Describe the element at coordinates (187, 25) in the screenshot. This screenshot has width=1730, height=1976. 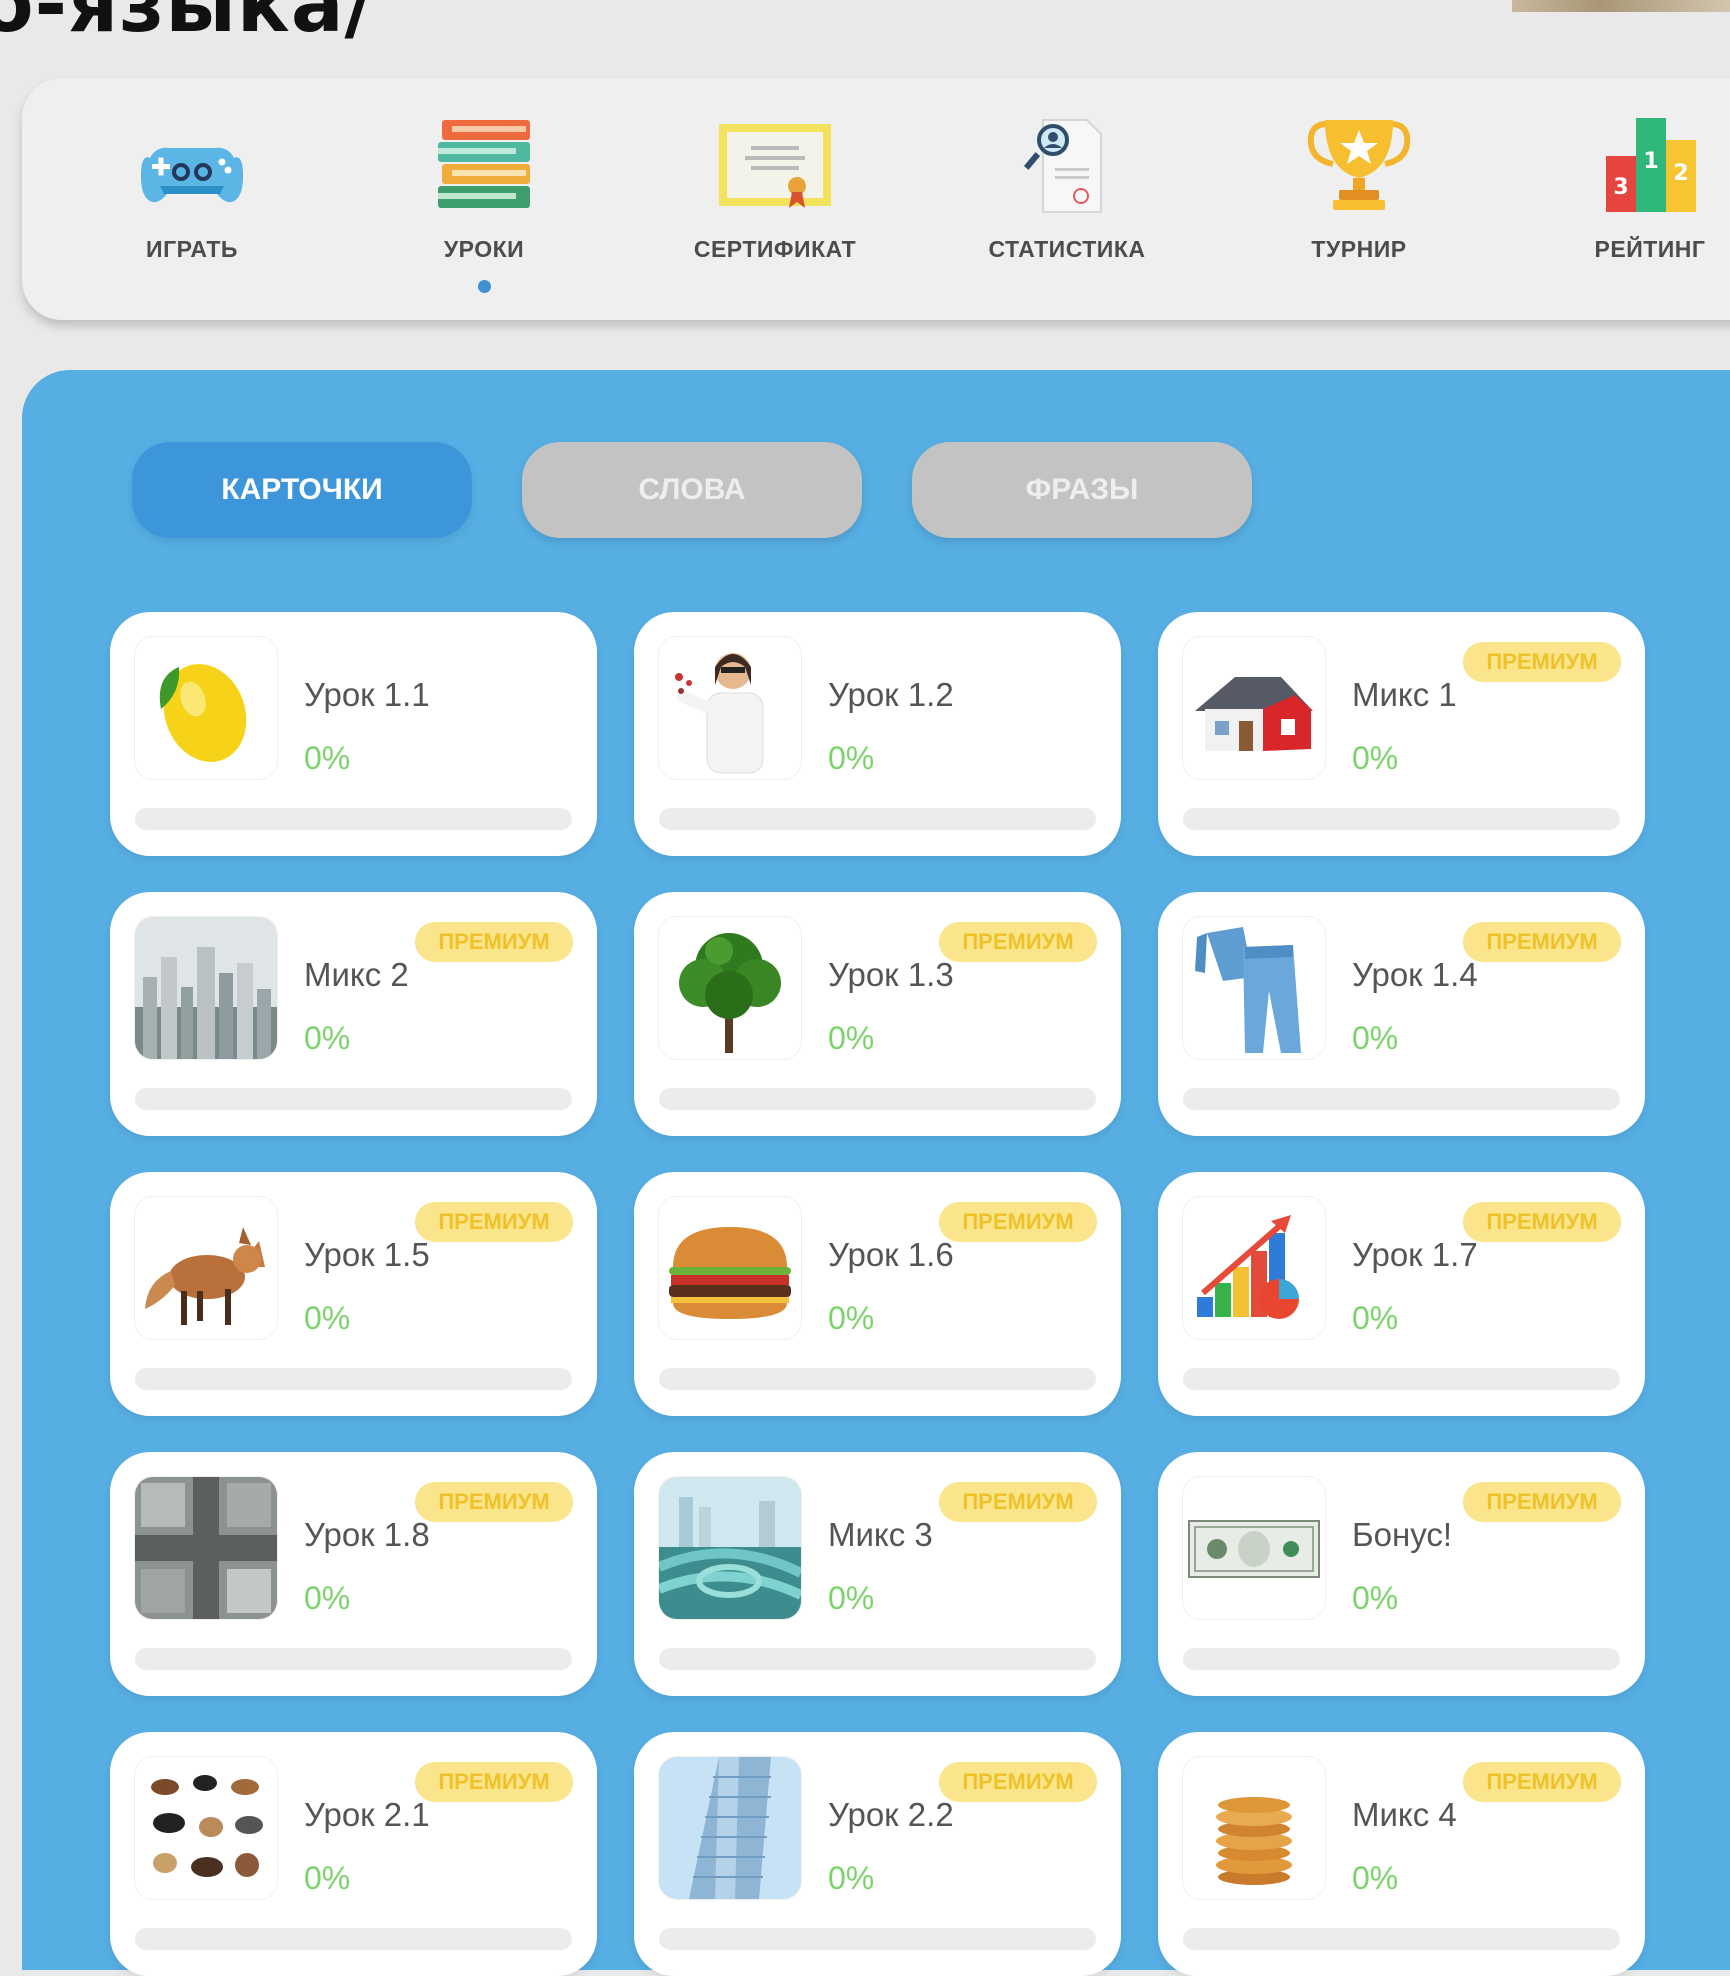
I see `page-heading: о-языка/` at that location.